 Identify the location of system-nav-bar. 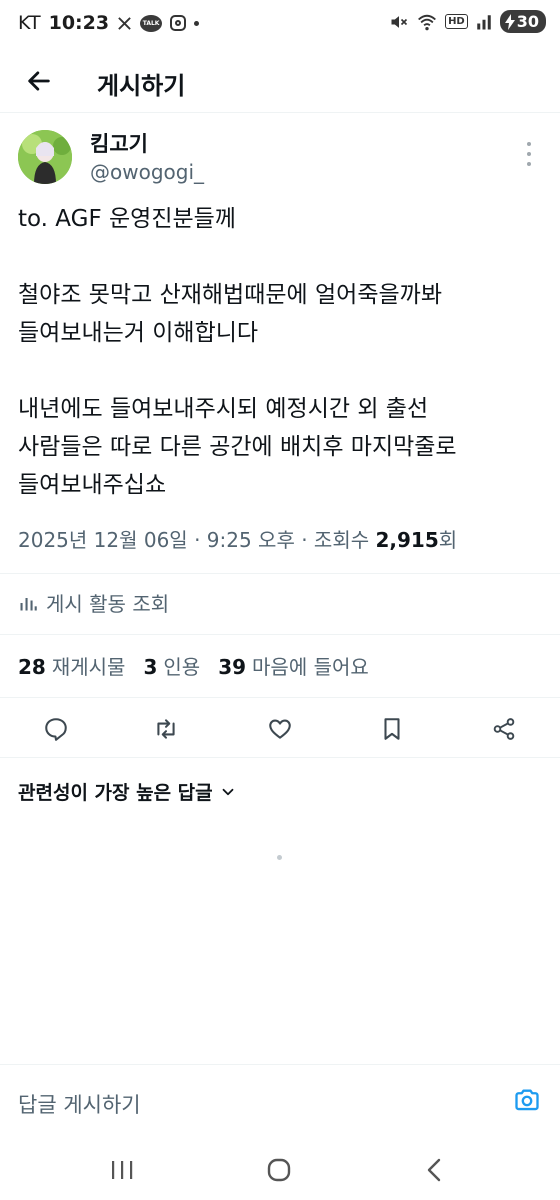
(280, 1170).